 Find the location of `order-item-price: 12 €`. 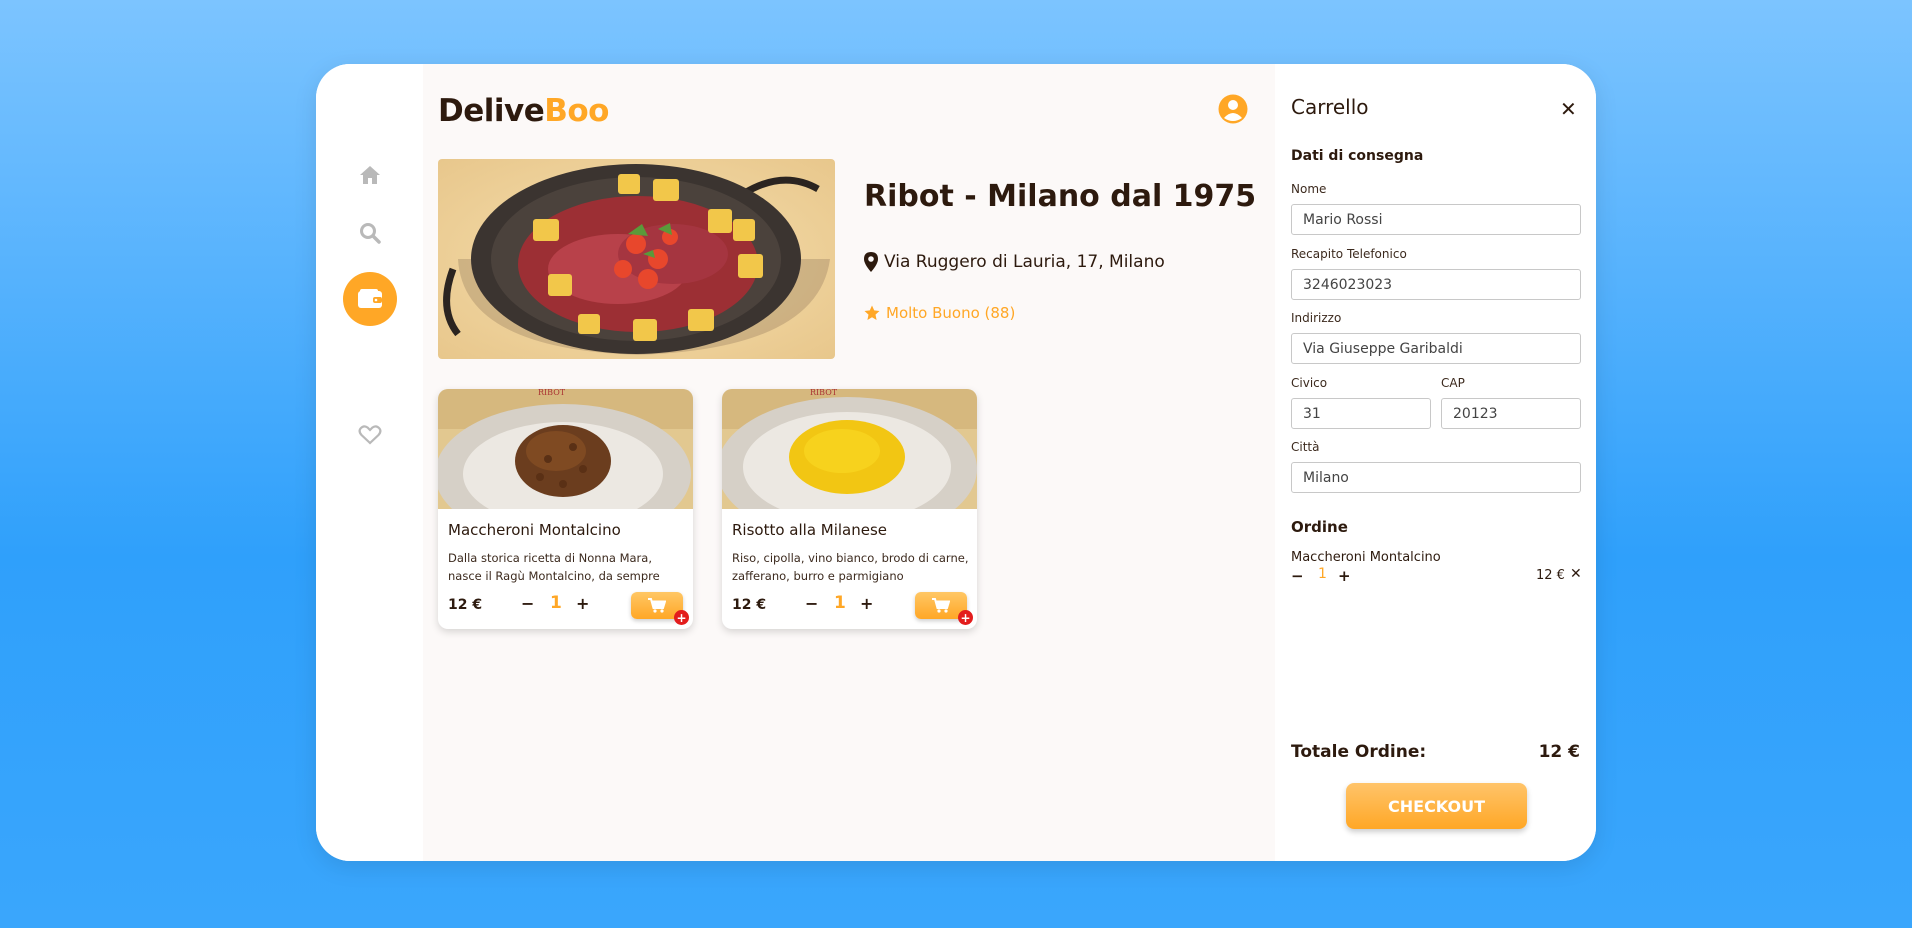

order-item-price: 12 € is located at coordinates (1550, 575).